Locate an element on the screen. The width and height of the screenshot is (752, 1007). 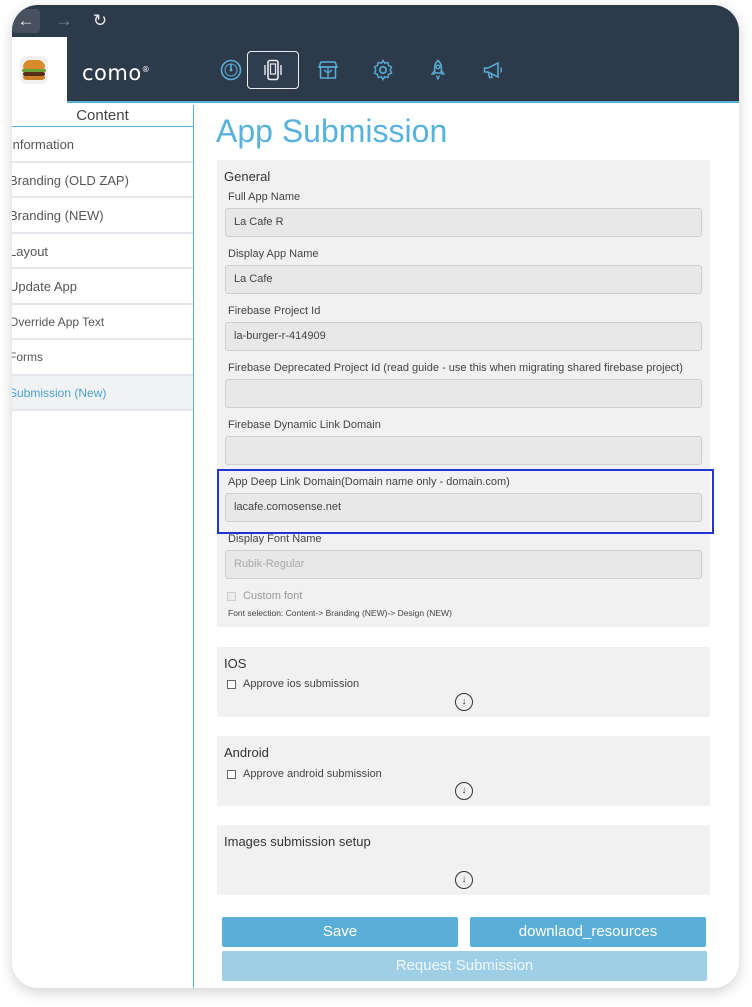
nav-settings is located at coordinates (383, 70).